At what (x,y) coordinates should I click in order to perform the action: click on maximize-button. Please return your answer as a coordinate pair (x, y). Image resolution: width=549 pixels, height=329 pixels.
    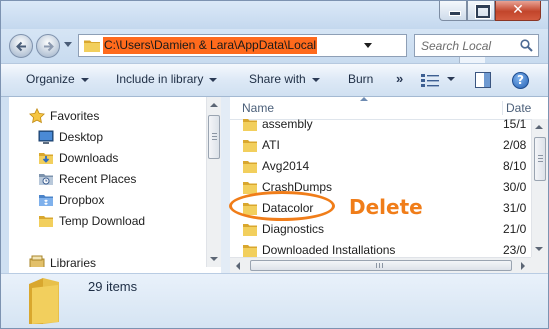
    Looking at the image, I should click on (481, 11).